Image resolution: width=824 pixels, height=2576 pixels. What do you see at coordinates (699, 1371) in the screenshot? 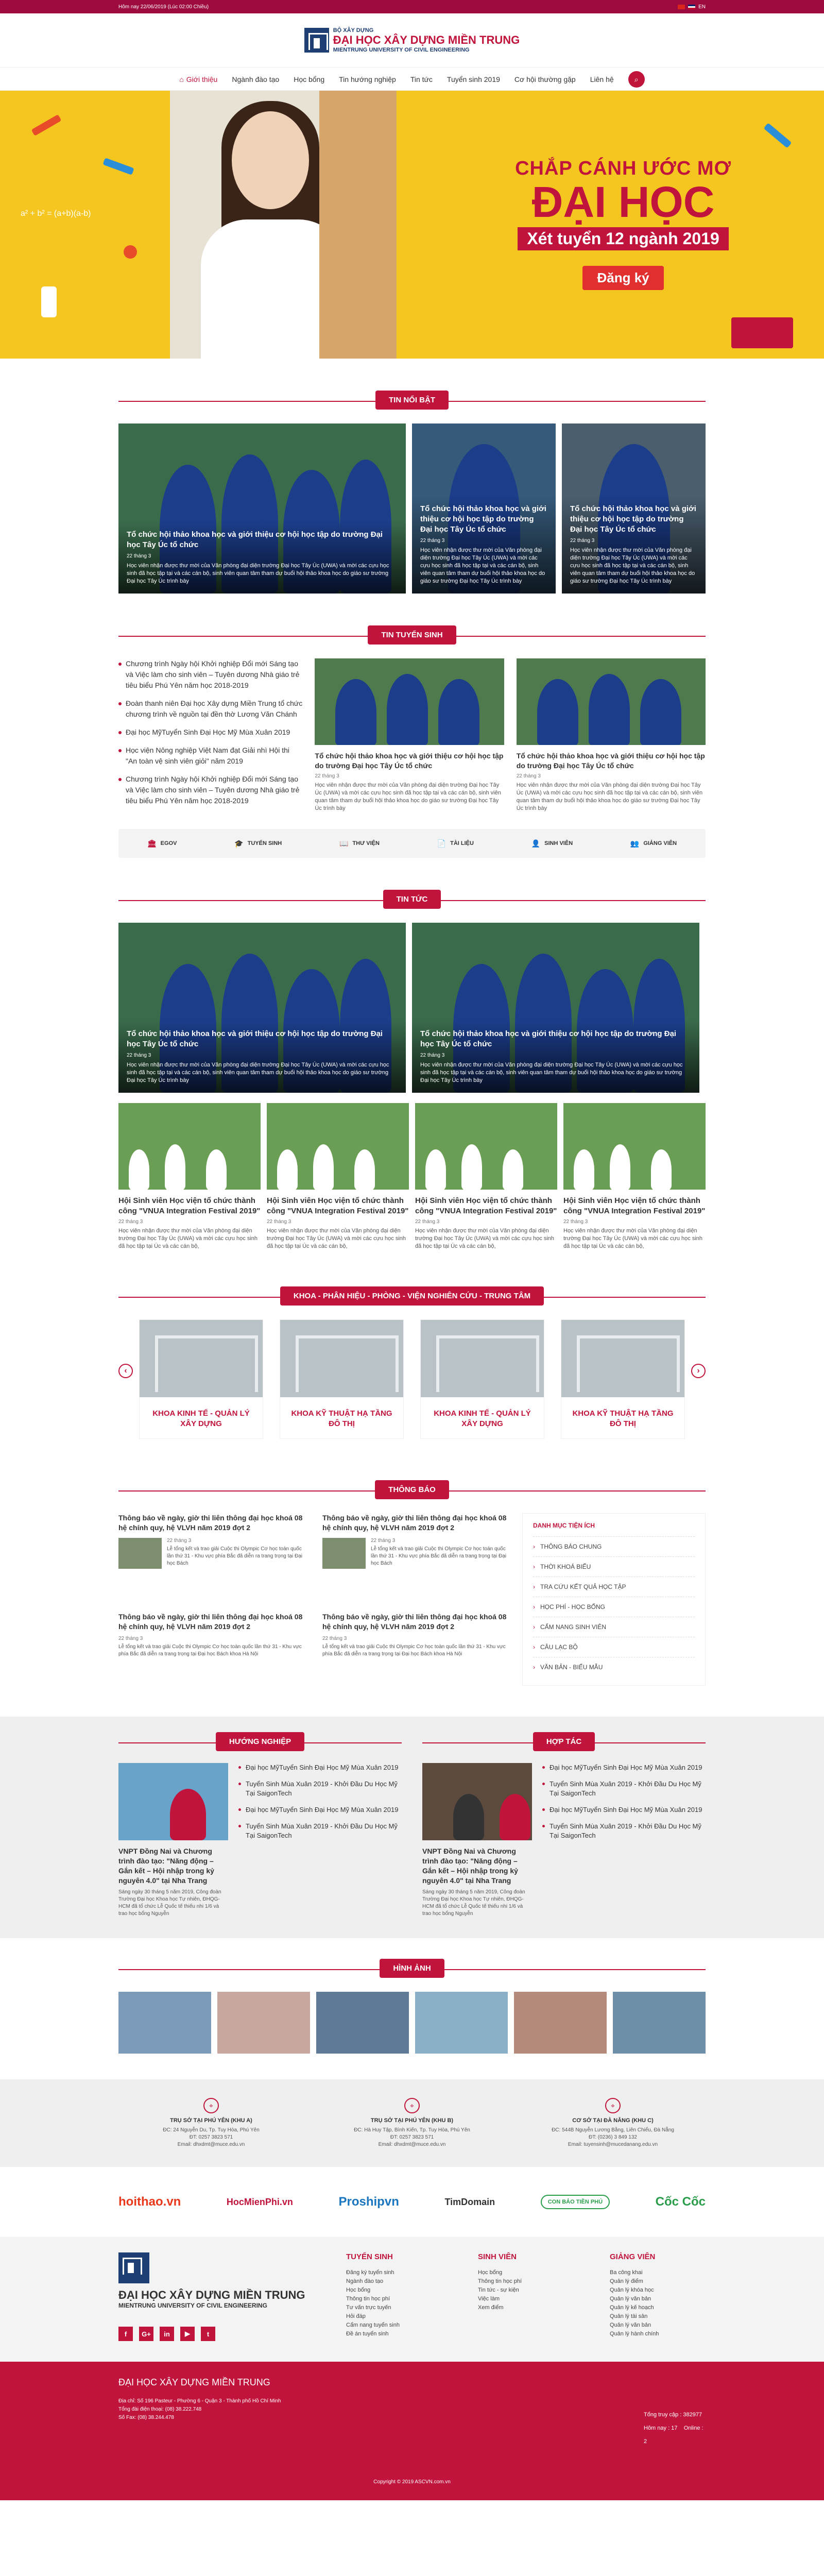
I see `carousel-next-button: ›` at bounding box center [699, 1371].